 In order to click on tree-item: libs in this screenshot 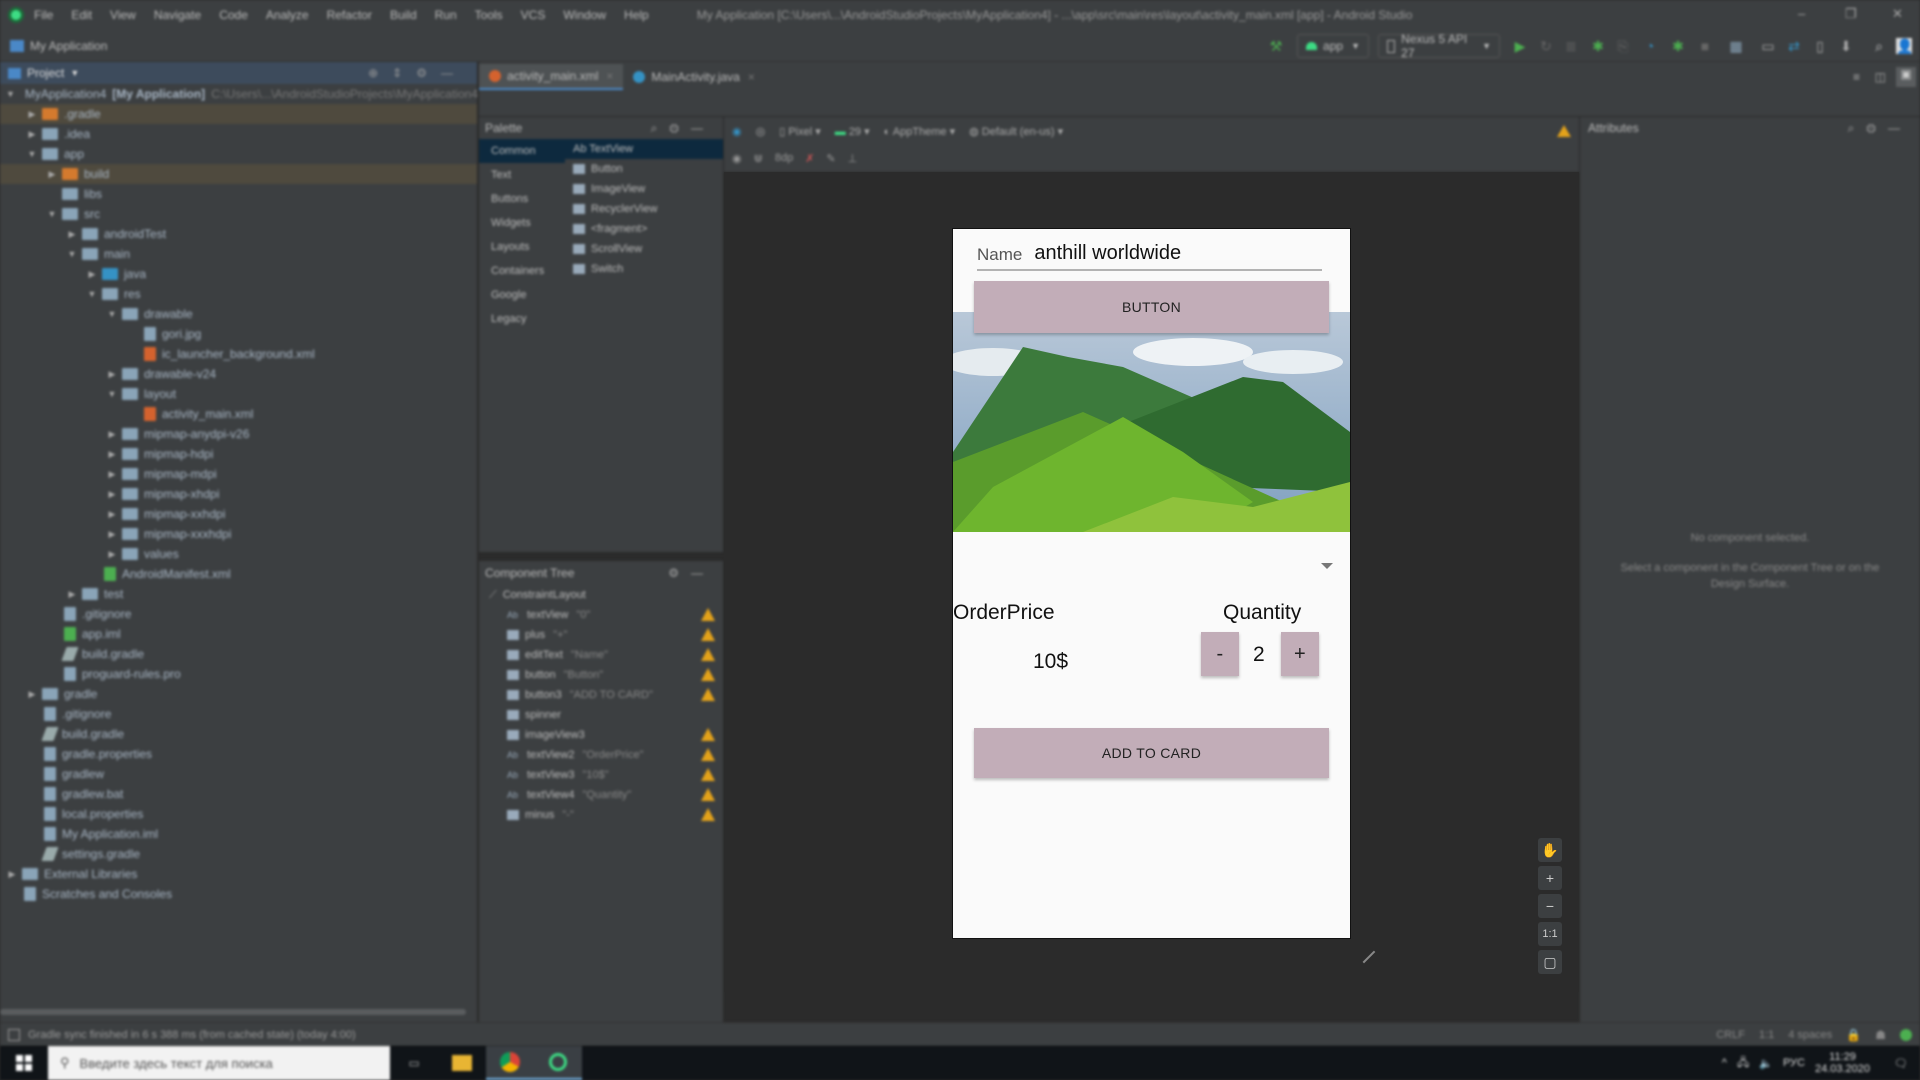, I will do `click(238, 194)`.